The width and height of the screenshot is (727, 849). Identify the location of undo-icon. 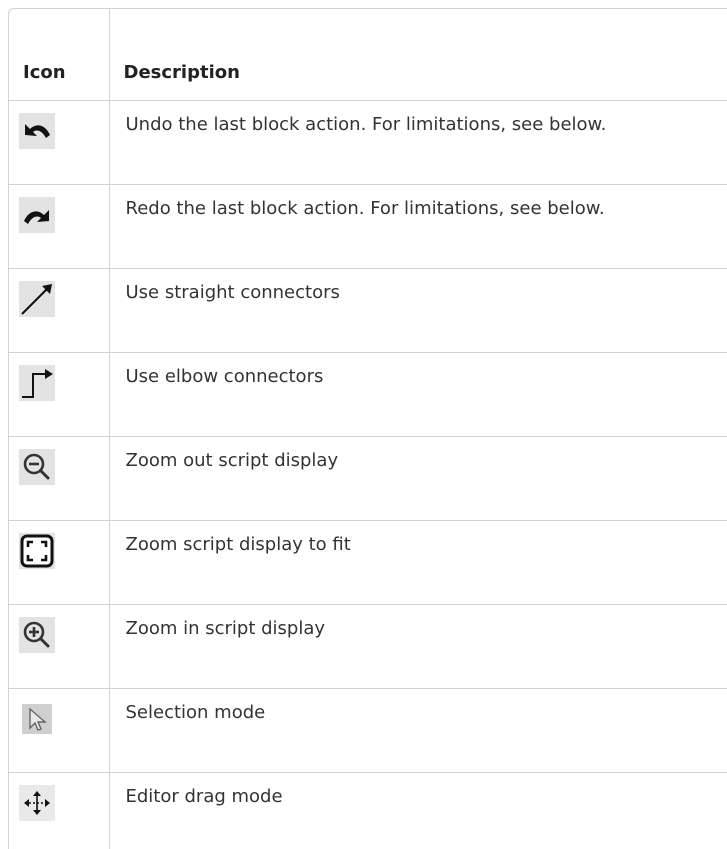
(37, 130).